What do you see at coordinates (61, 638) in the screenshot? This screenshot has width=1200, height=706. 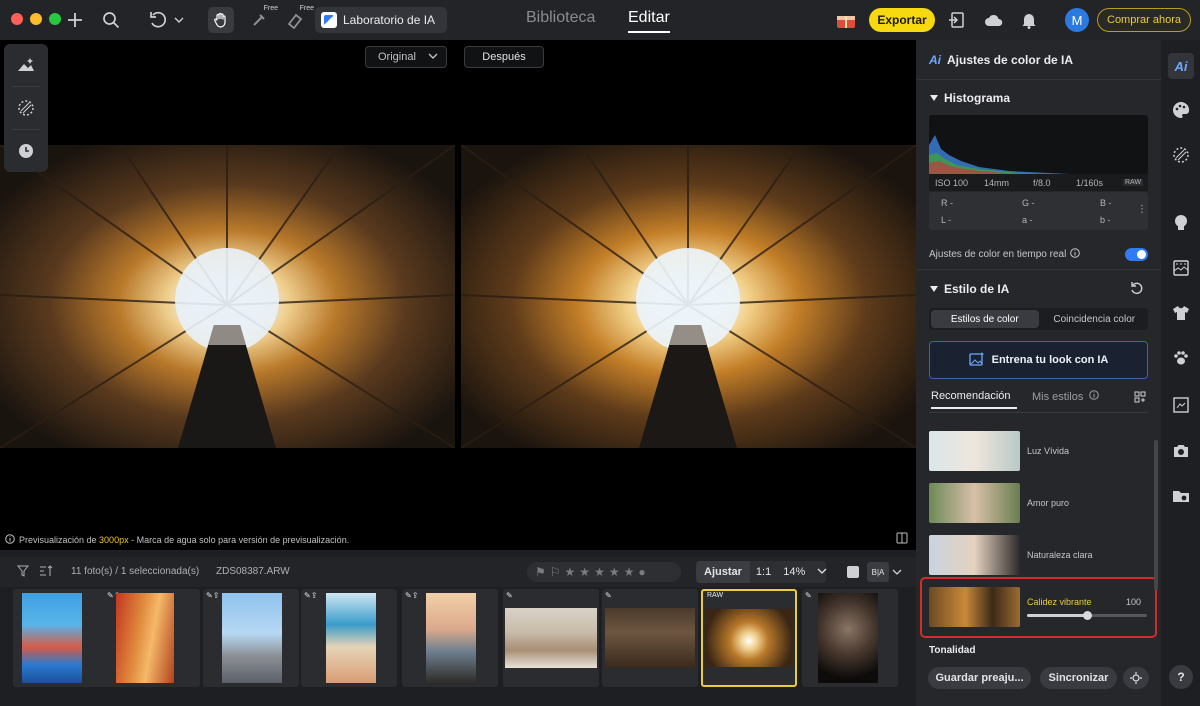 I see `thumbnail` at bounding box center [61, 638].